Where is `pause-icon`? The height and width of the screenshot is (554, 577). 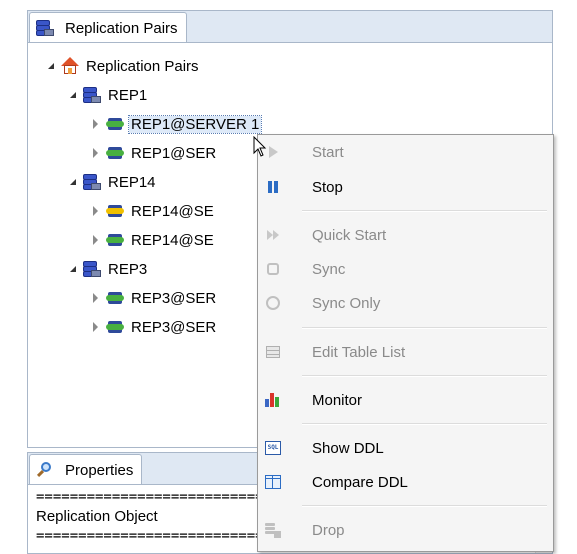 pause-icon is located at coordinates (273, 187).